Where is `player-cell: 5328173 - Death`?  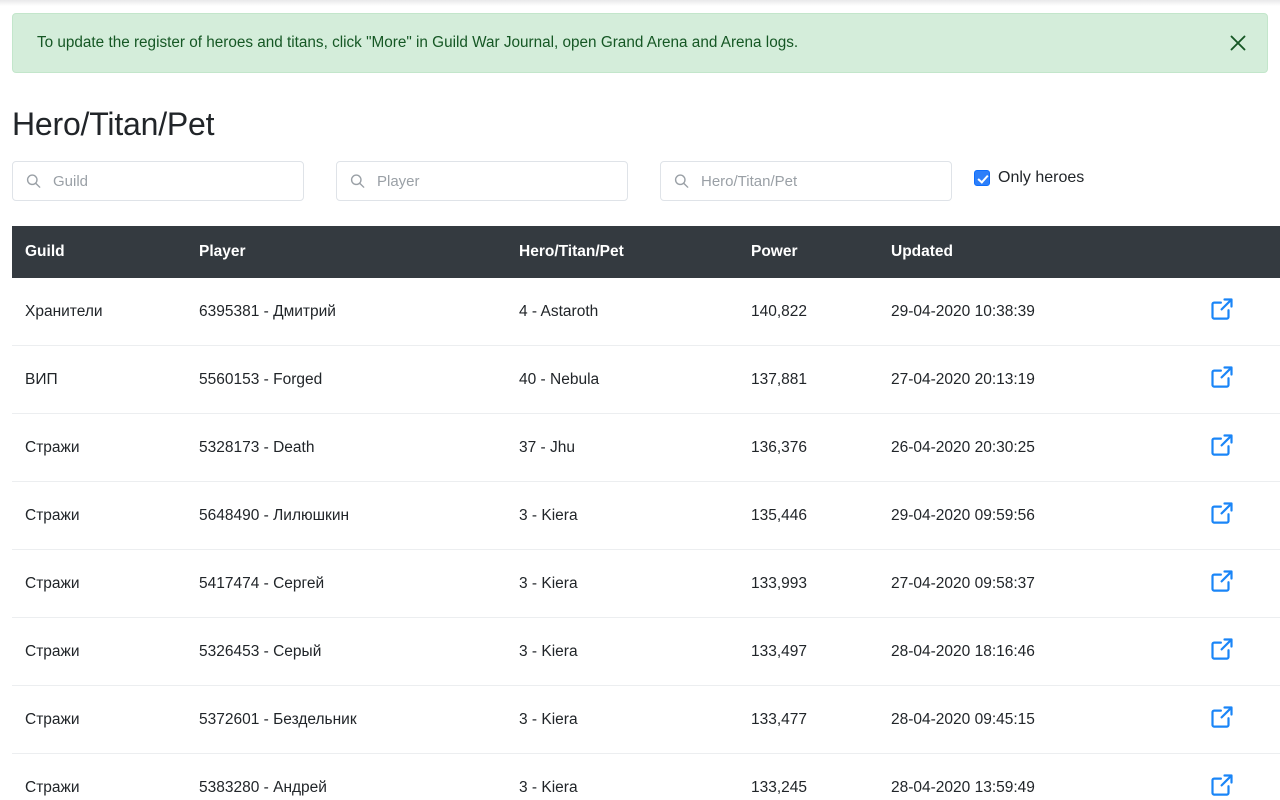
player-cell: 5328173 - Death is located at coordinates (359, 447).